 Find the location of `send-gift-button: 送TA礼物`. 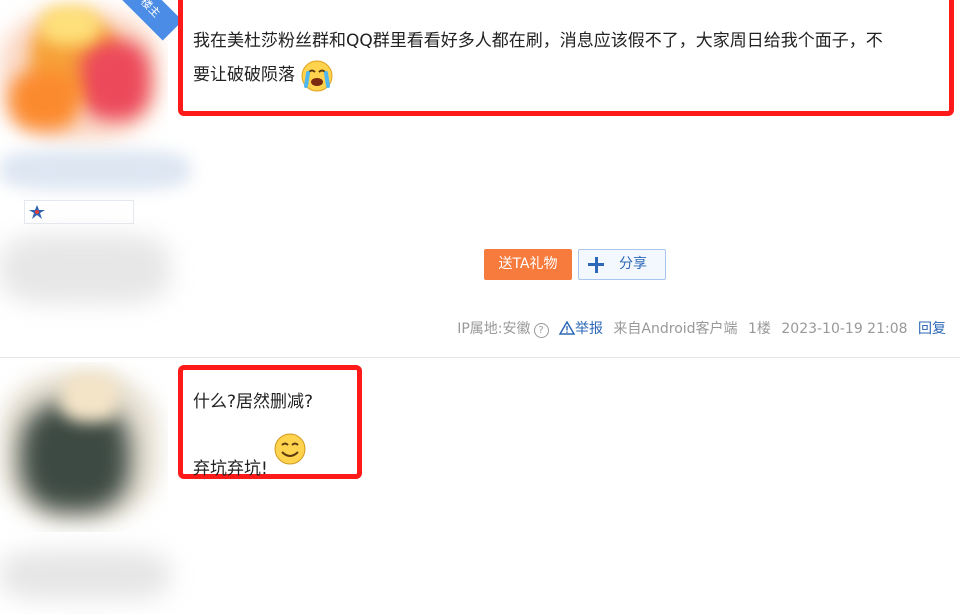

send-gift-button: 送TA礼物 is located at coordinates (528, 264).